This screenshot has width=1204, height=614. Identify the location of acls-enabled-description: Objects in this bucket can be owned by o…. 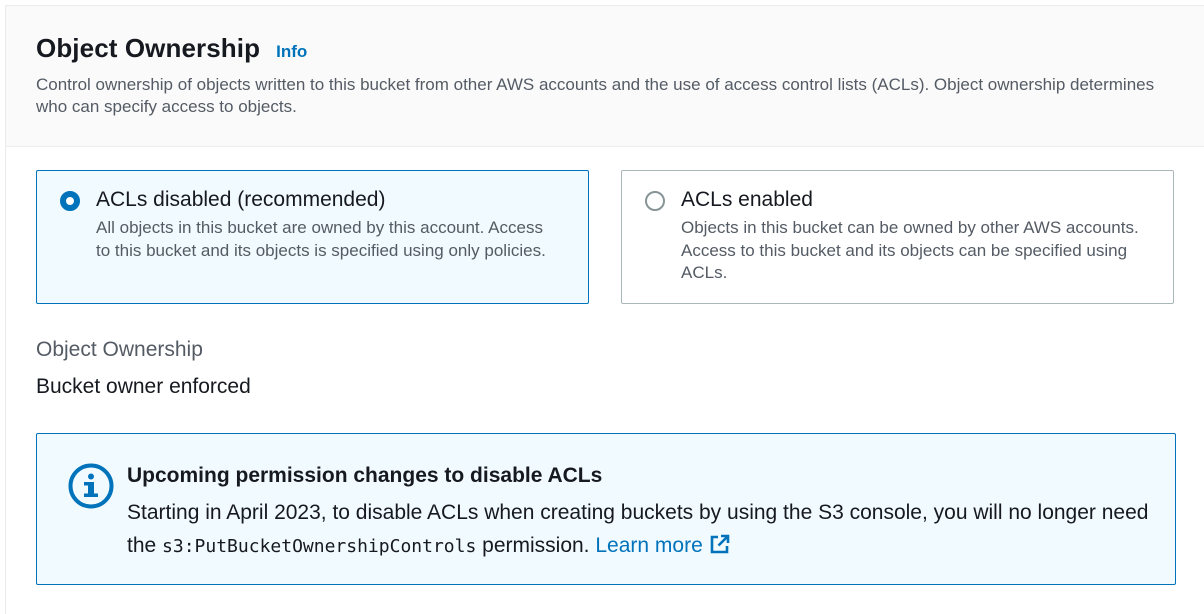
(910, 250).